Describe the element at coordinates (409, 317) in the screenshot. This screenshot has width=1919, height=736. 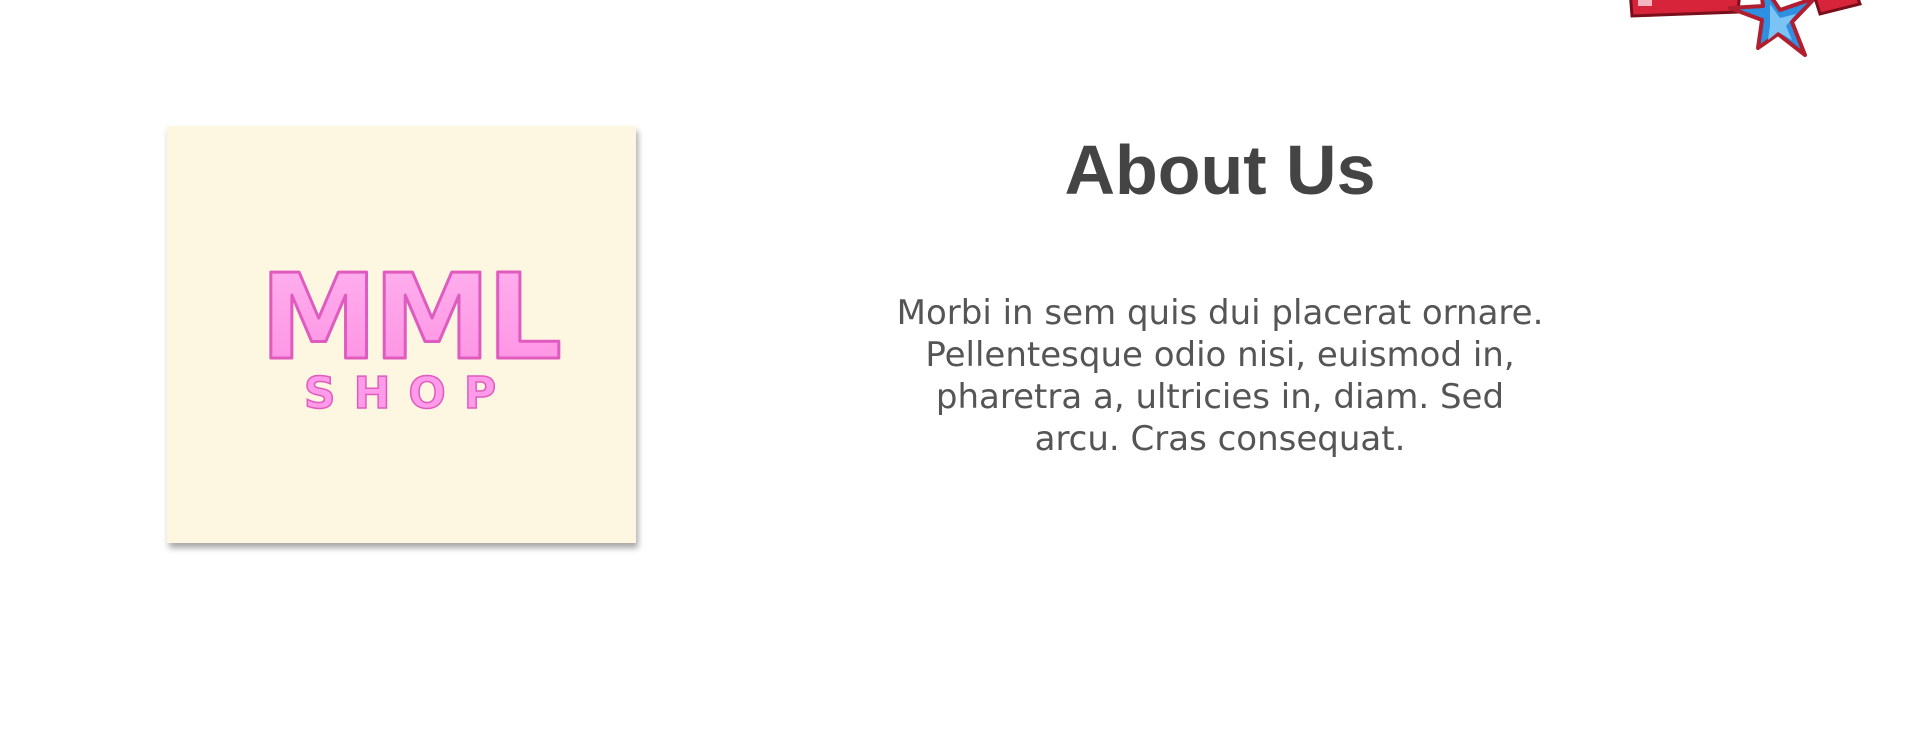
I see `logo-wordmark: MML` at that location.